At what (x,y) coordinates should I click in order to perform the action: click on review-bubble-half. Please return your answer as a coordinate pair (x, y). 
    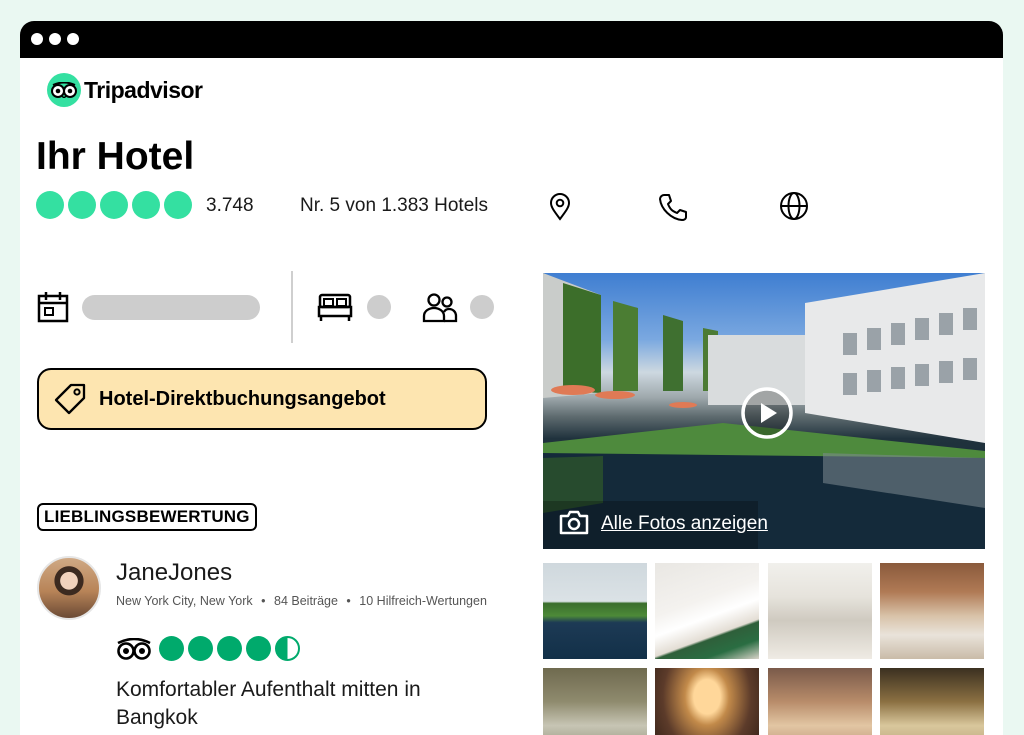
    Looking at the image, I should click on (287, 648).